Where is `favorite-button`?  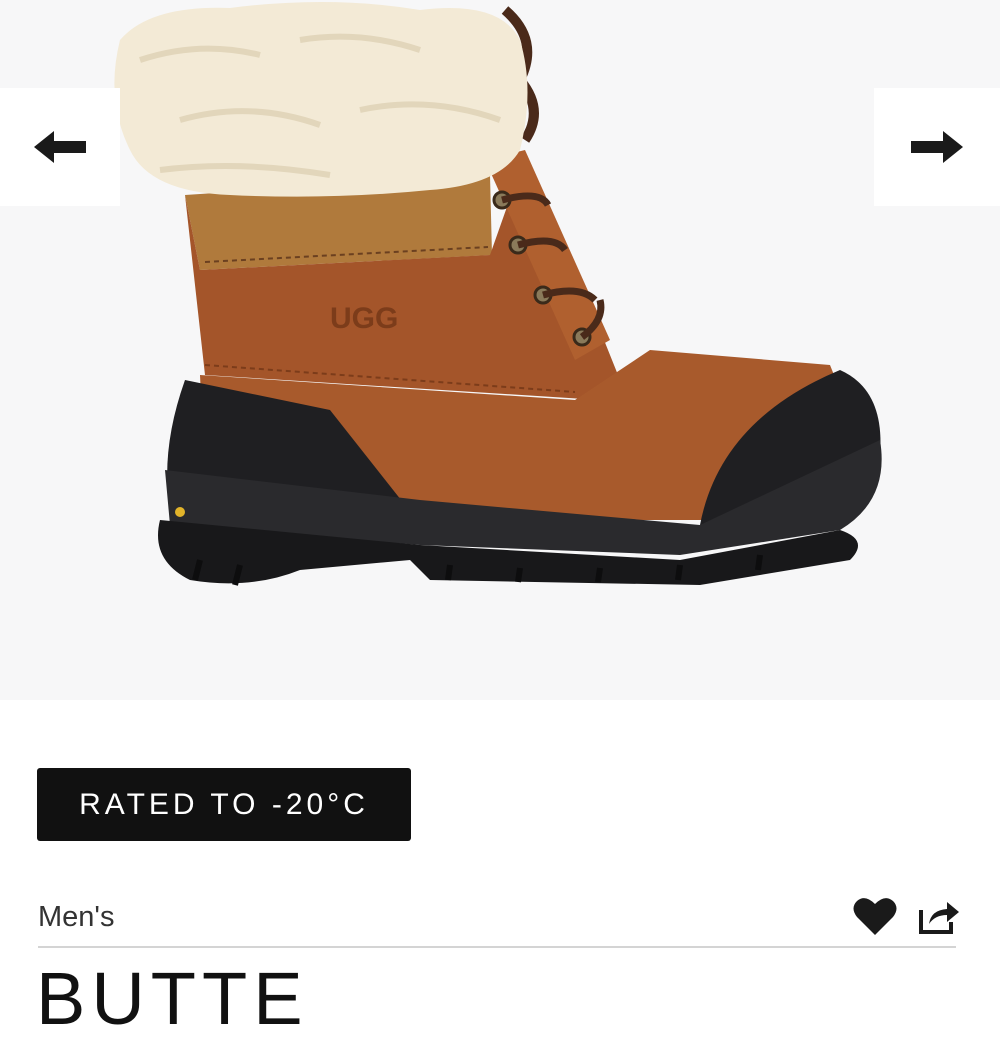
favorite-button is located at coordinates (875, 916).